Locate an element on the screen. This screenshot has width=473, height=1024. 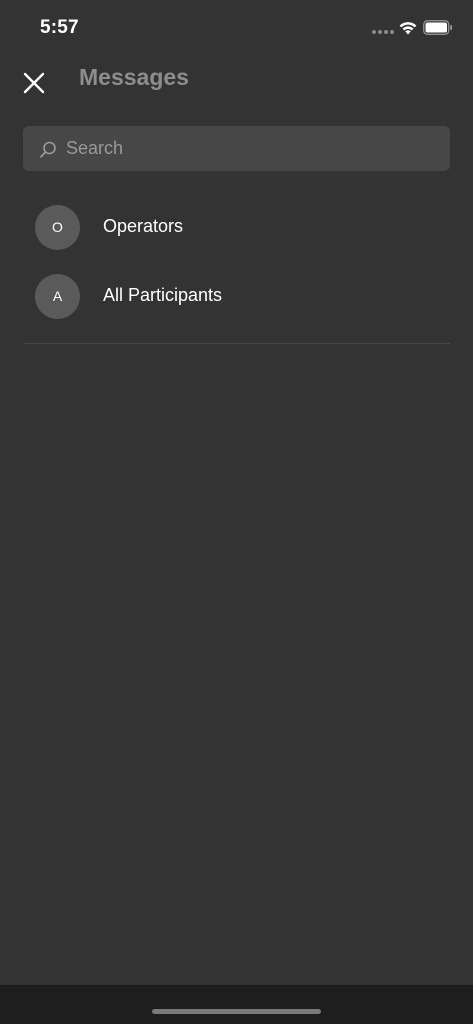
search-box is located at coordinates (236, 148).